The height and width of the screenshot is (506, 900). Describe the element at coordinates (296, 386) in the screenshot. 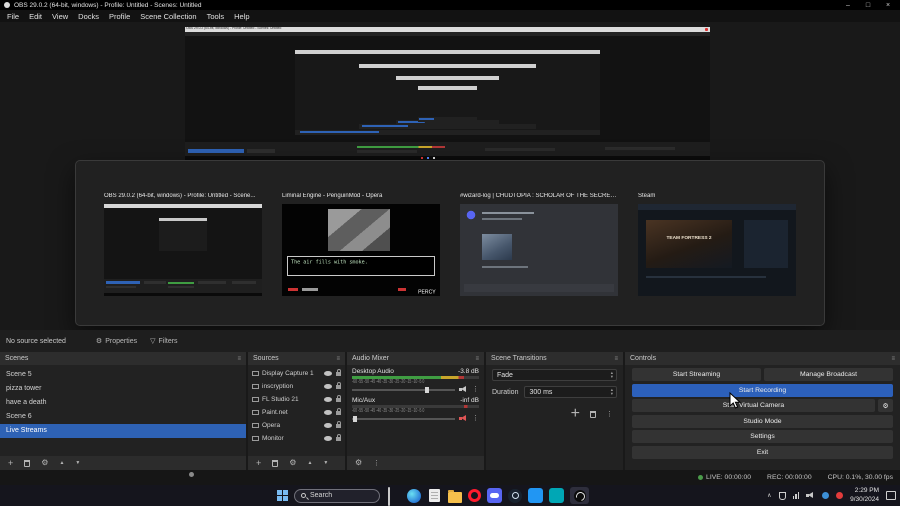

I see `source-item-inscryption: inscryption` at that location.